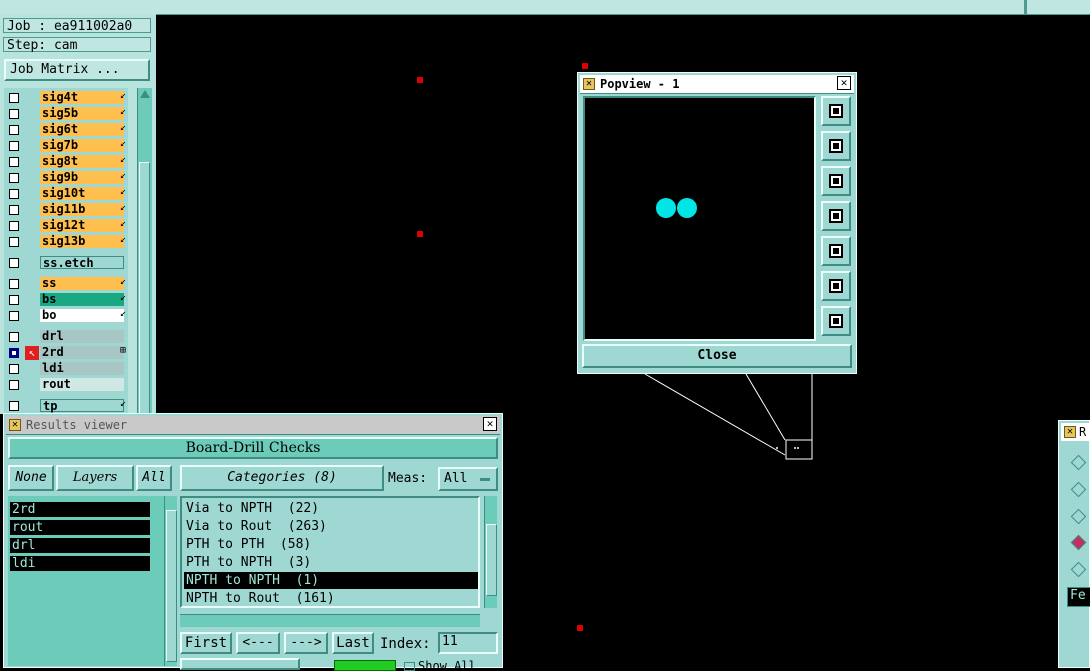  I want to click on pan-down-icon, so click(836, 181).